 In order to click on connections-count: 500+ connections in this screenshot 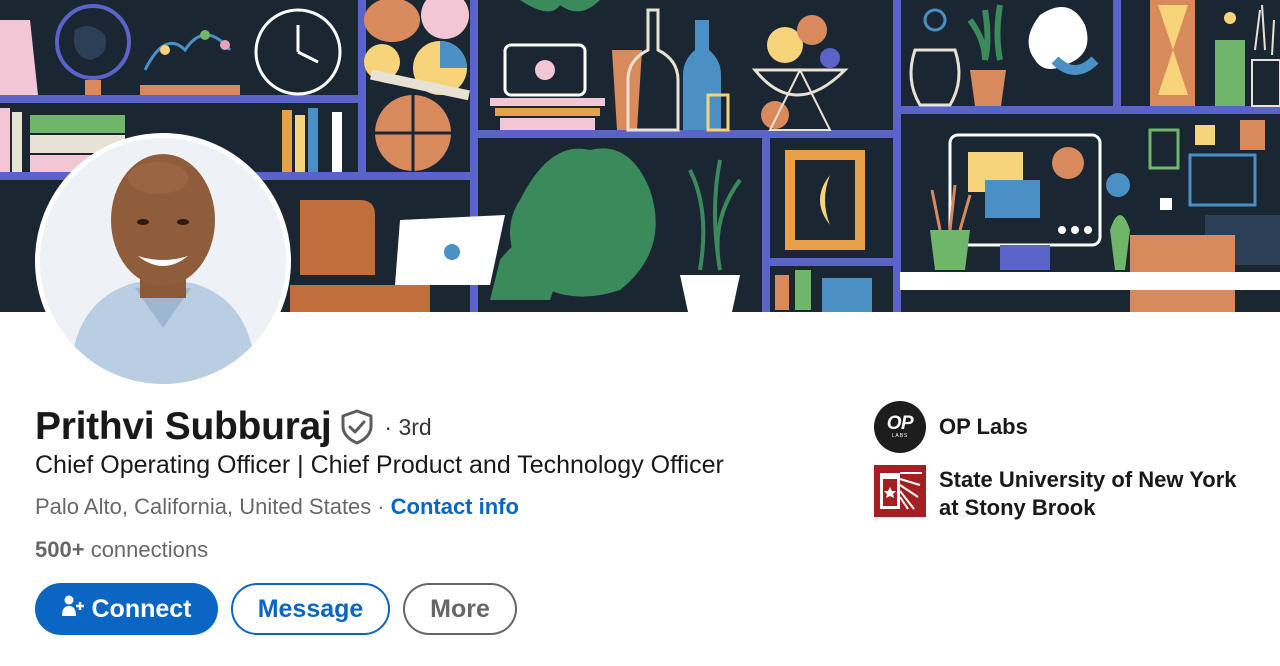, I will do `click(121, 550)`.